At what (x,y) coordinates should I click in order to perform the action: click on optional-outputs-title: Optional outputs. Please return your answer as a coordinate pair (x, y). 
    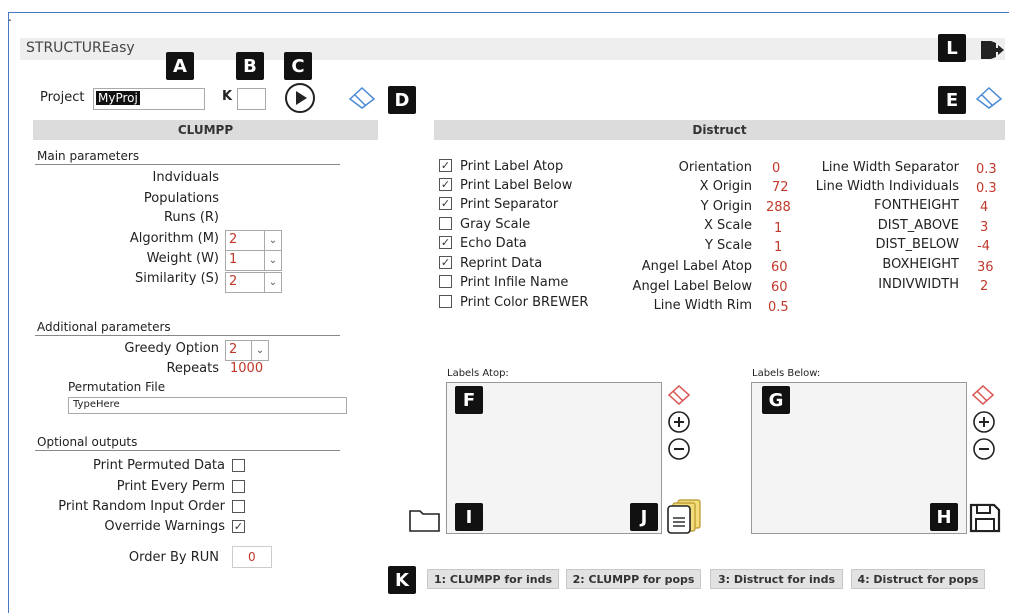
    Looking at the image, I should click on (87, 442).